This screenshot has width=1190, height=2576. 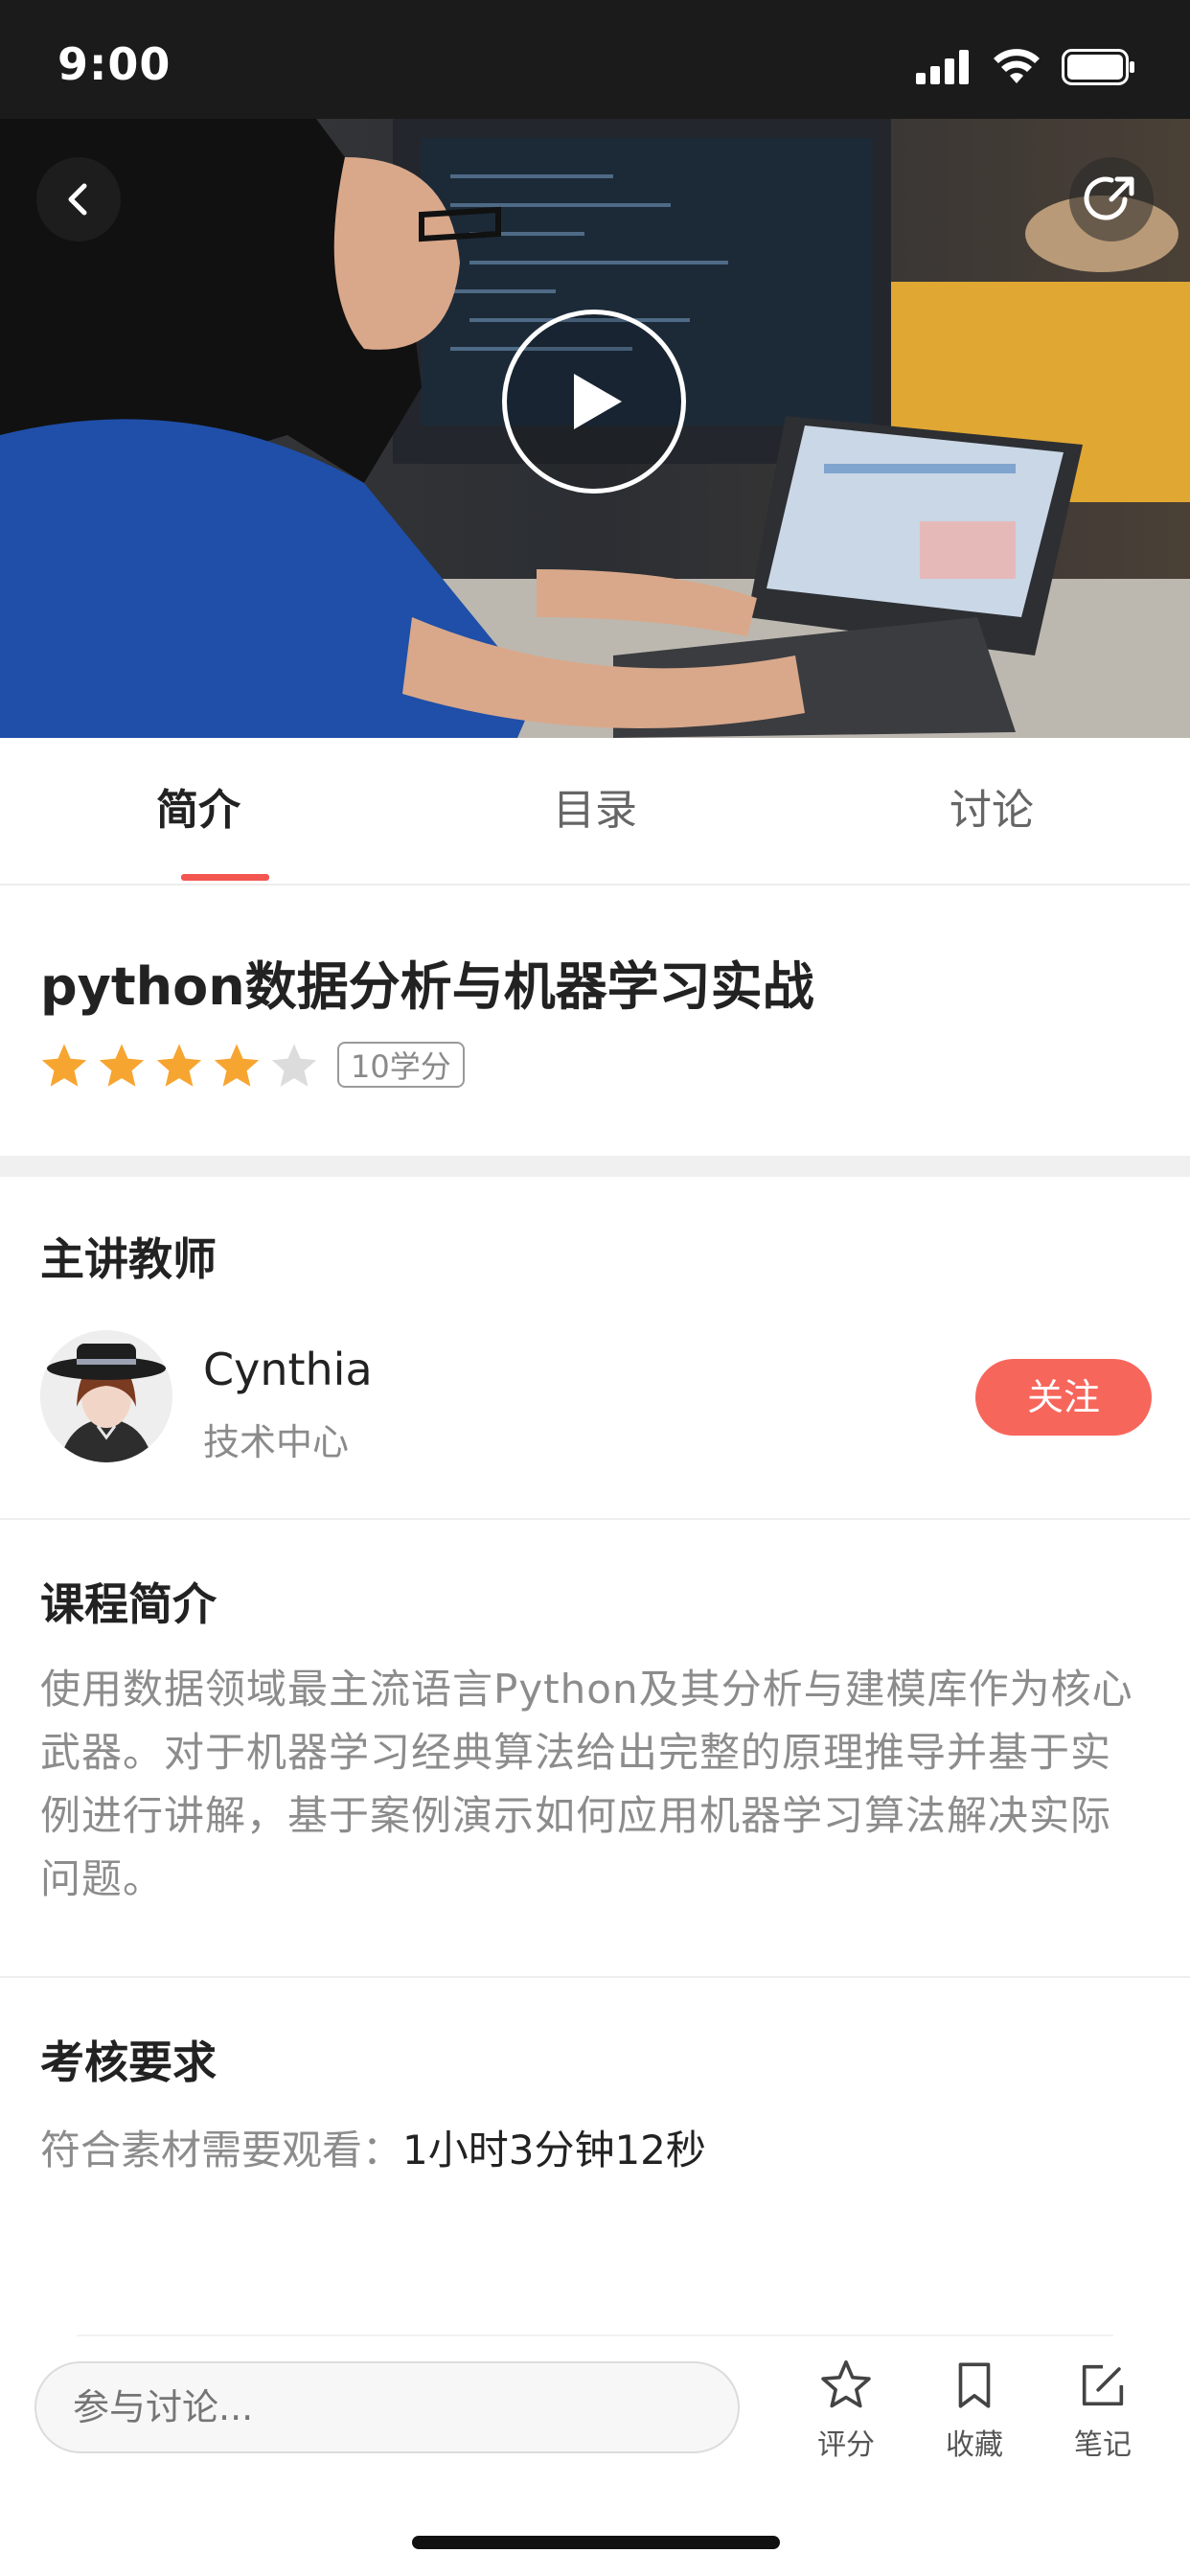 What do you see at coordinates (554, 2150) in the screenshot?
I see `requirement-value: 1小时3分钟12秒` at bounding box center [554, 2150].